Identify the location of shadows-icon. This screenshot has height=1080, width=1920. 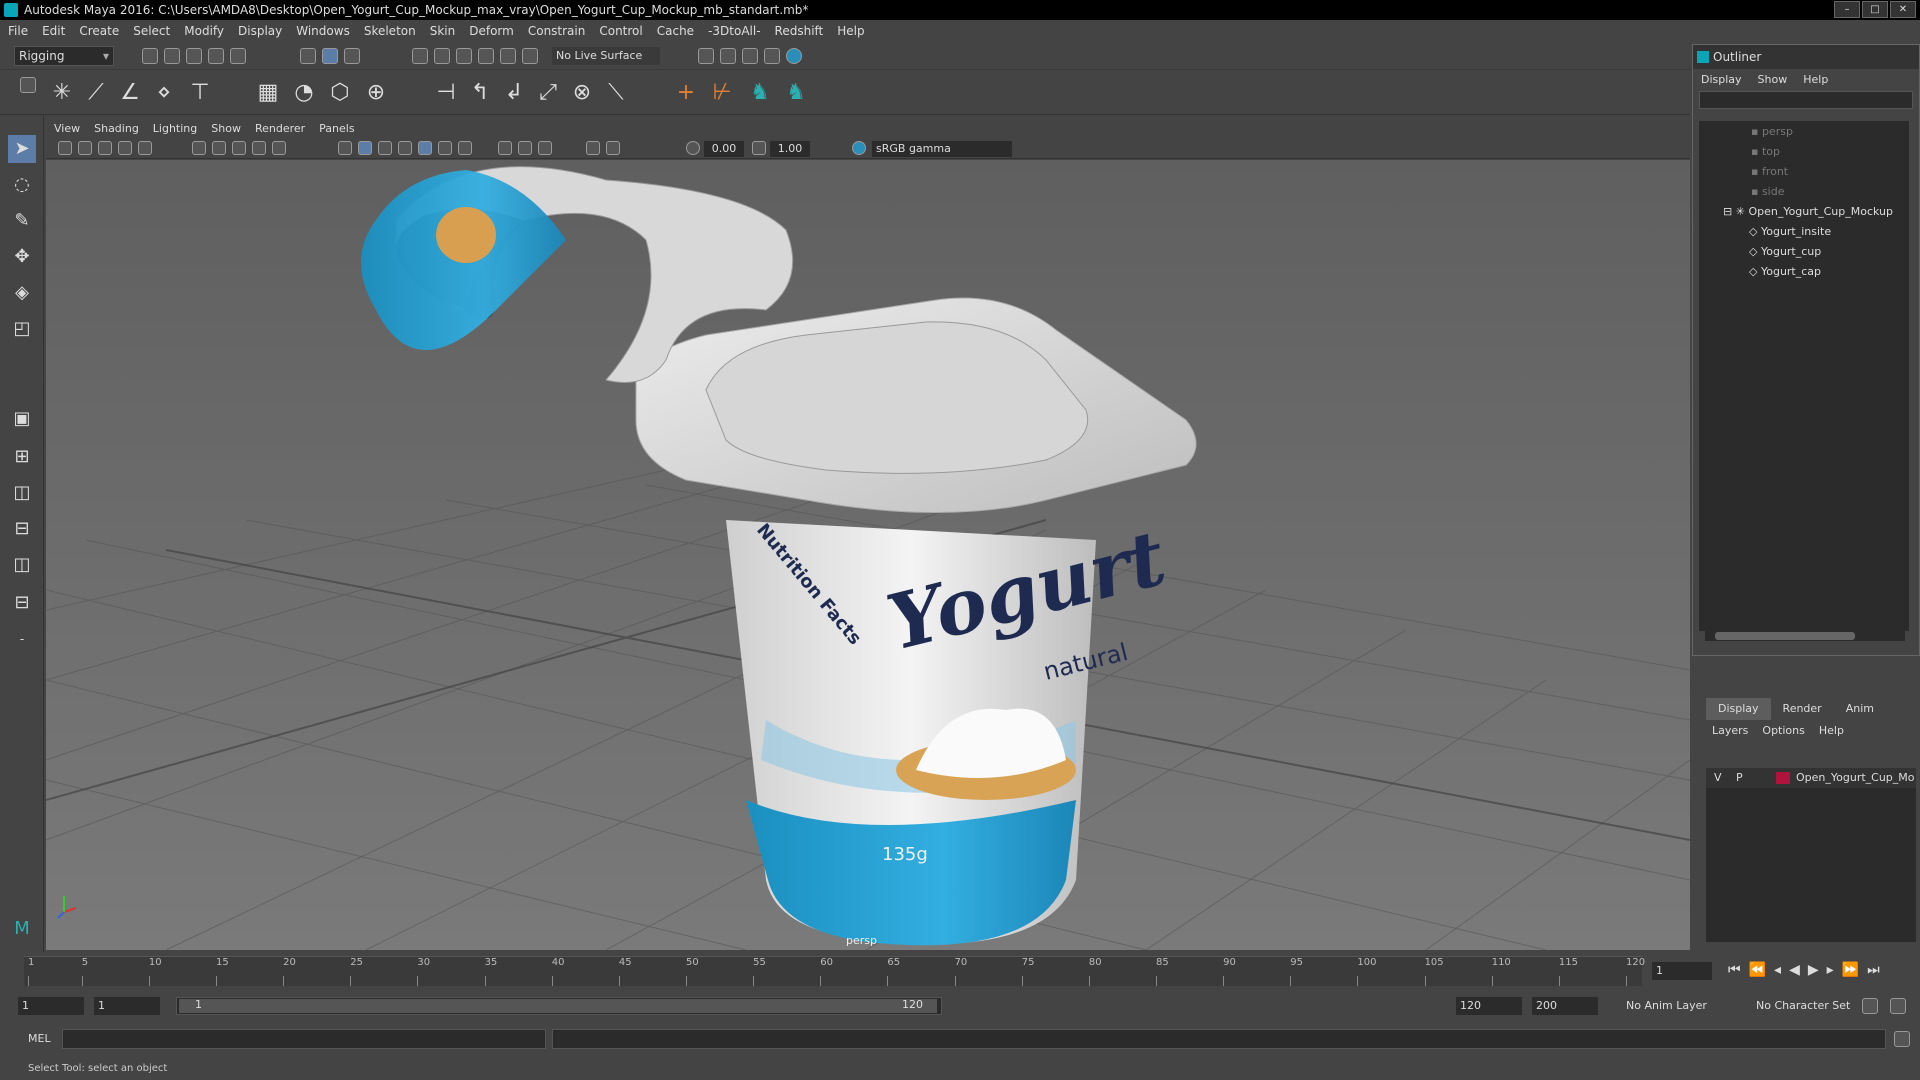
(445, 148).